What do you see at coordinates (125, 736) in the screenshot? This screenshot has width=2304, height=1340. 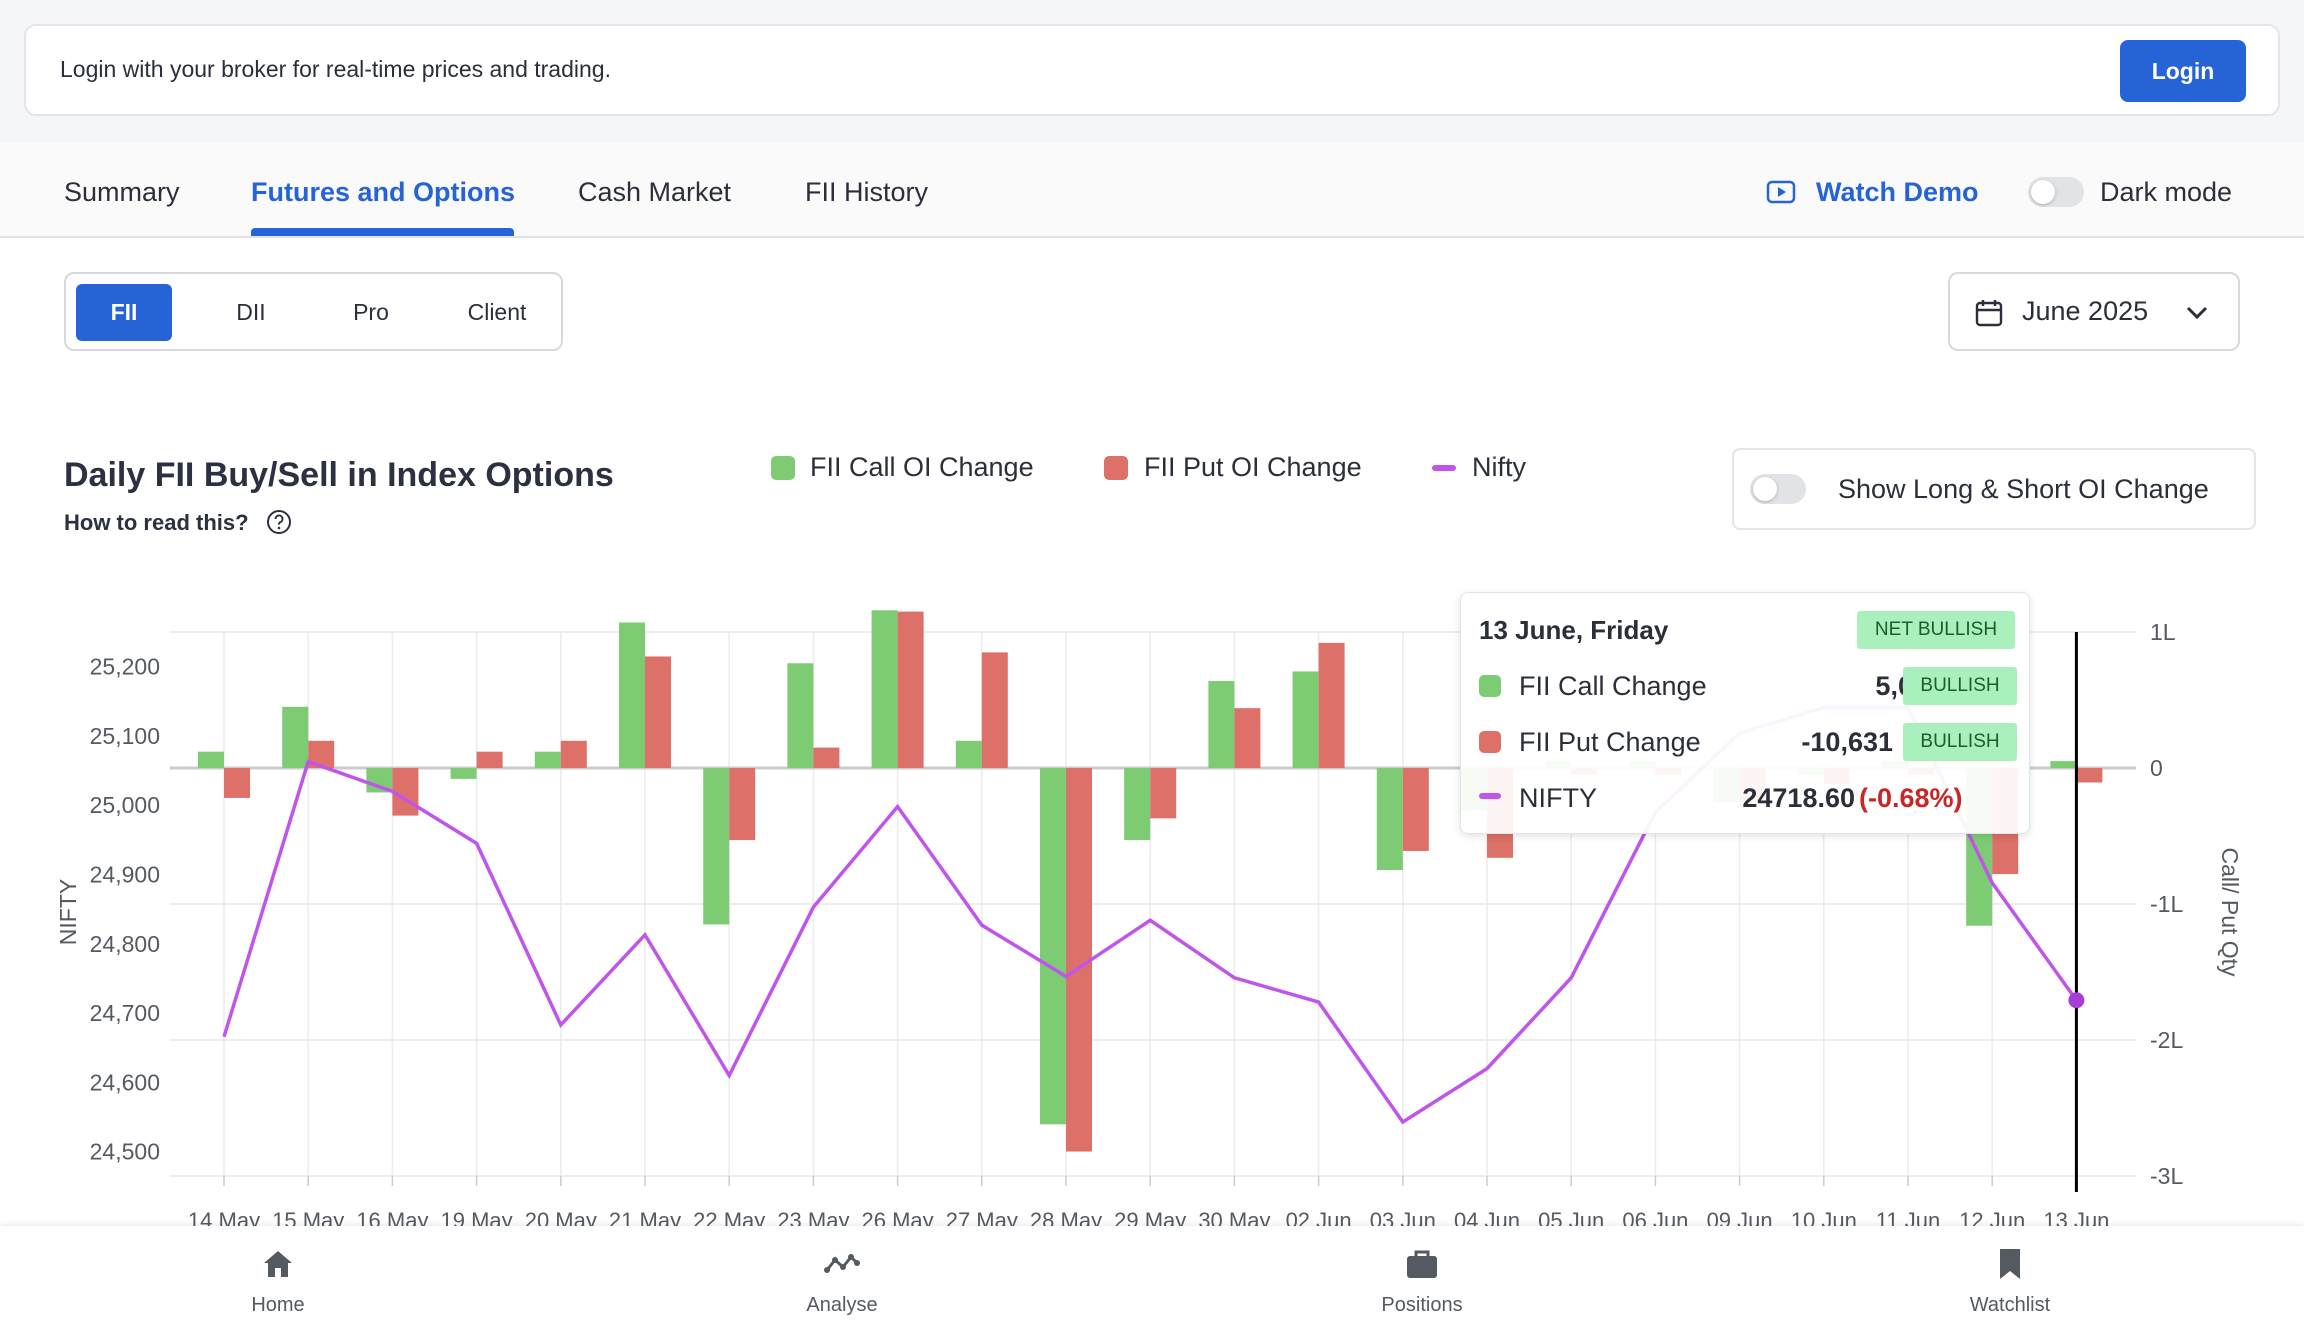 I see `y-tick-label: 25,100` at bounding box center [125, 736].